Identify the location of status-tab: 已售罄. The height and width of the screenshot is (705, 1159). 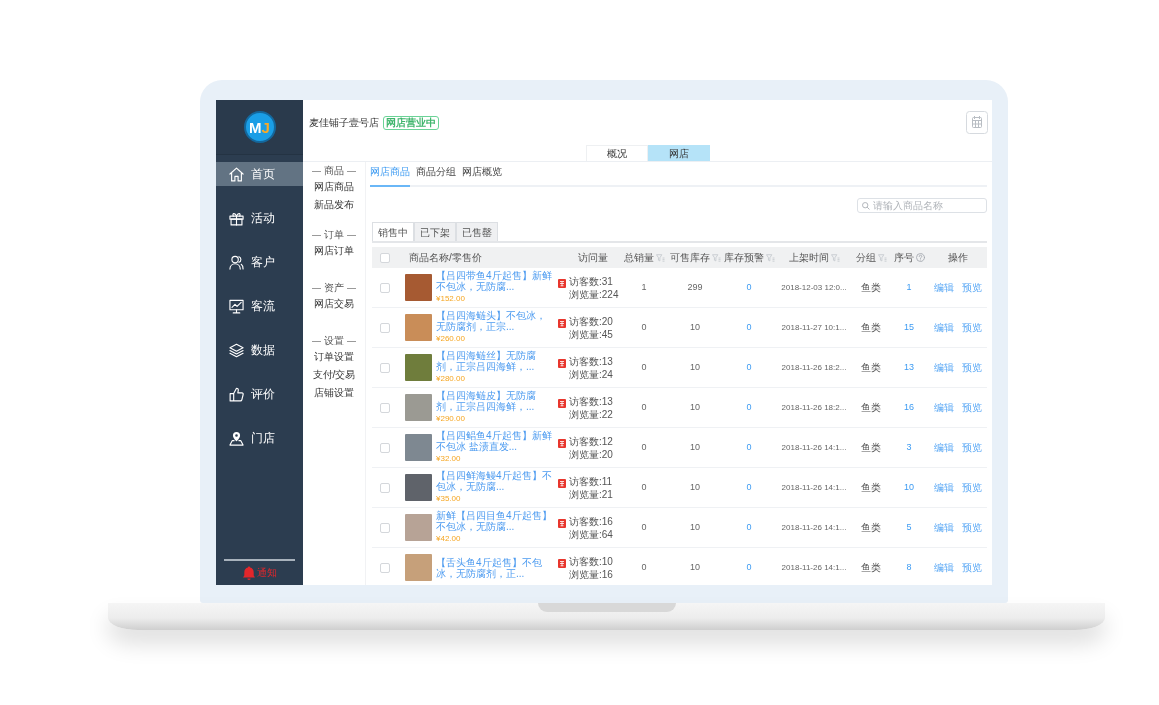
(477, 231).